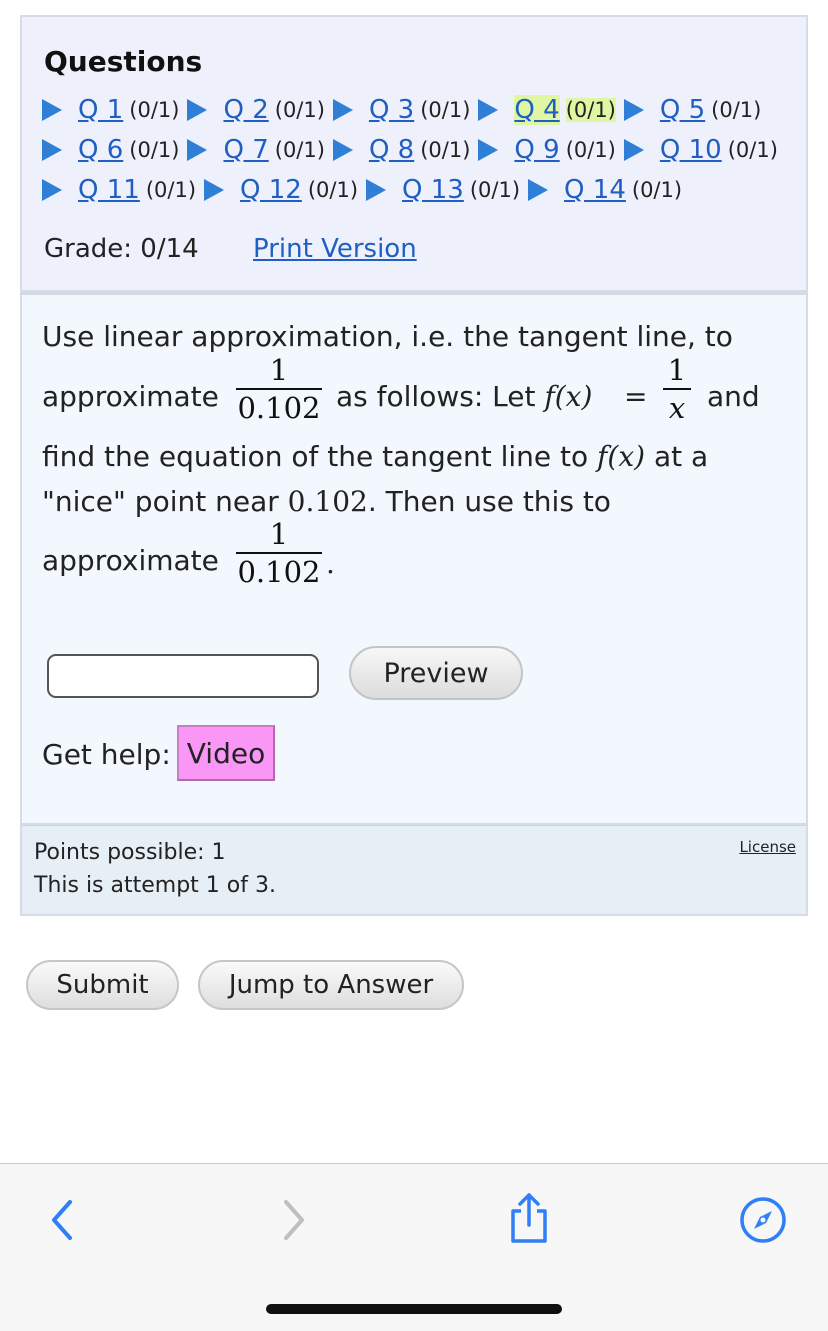 This screenshot has height=1331, width=828. I want to click on problem-approximate-word-2: approximate, so click(130, 560).